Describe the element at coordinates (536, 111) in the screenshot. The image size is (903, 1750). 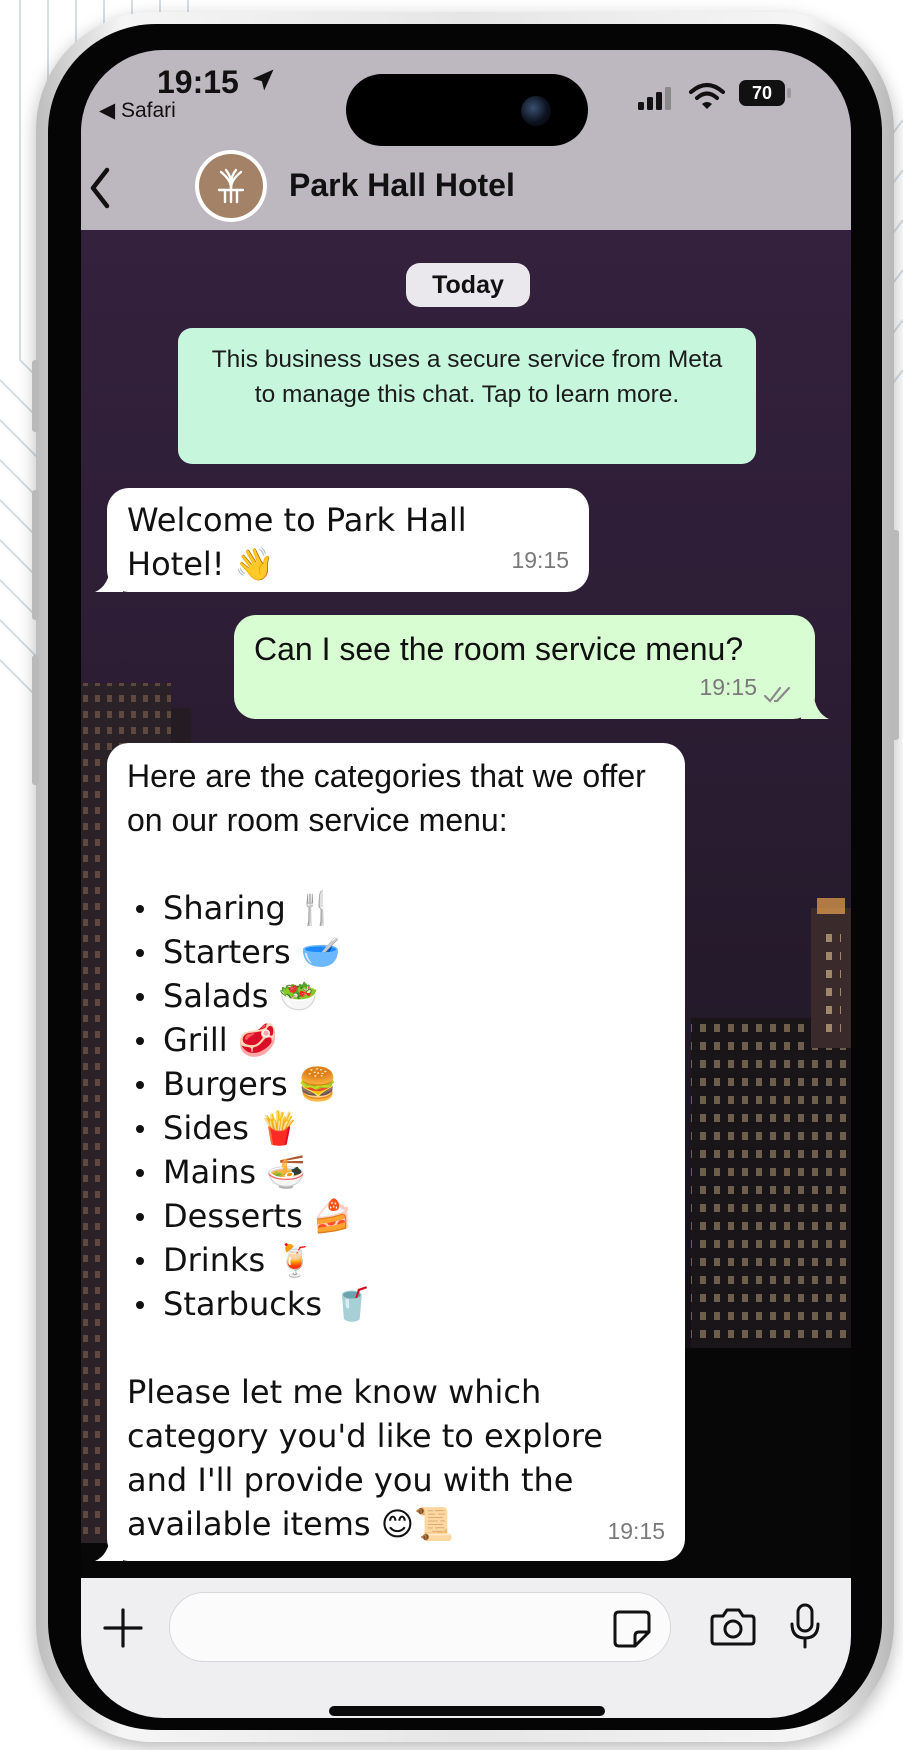
I see `front-camera` at that location.